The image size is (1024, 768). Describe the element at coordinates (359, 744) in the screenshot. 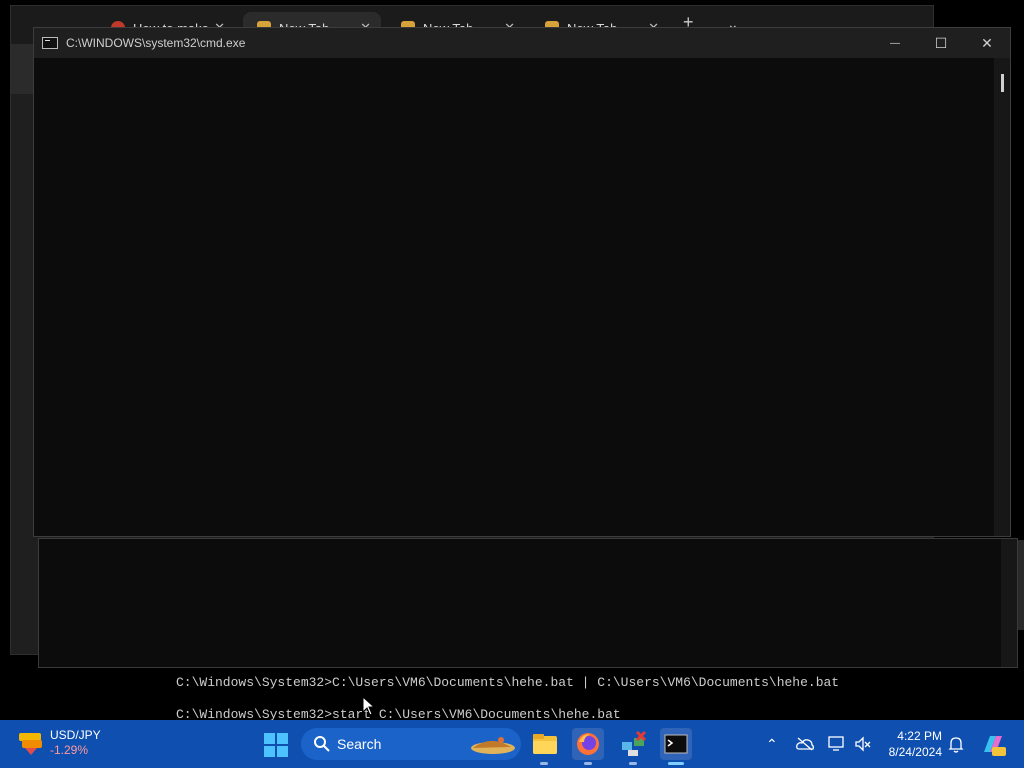

I see `search-label: Search` at that location.